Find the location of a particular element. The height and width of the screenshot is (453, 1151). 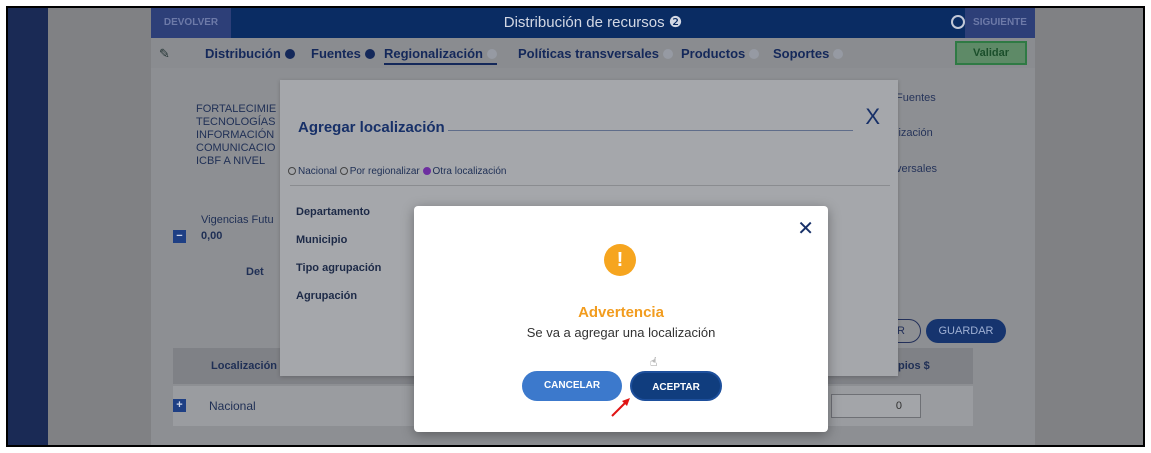

field-label-departamento: Departamento is located at coordinates (333, 212).